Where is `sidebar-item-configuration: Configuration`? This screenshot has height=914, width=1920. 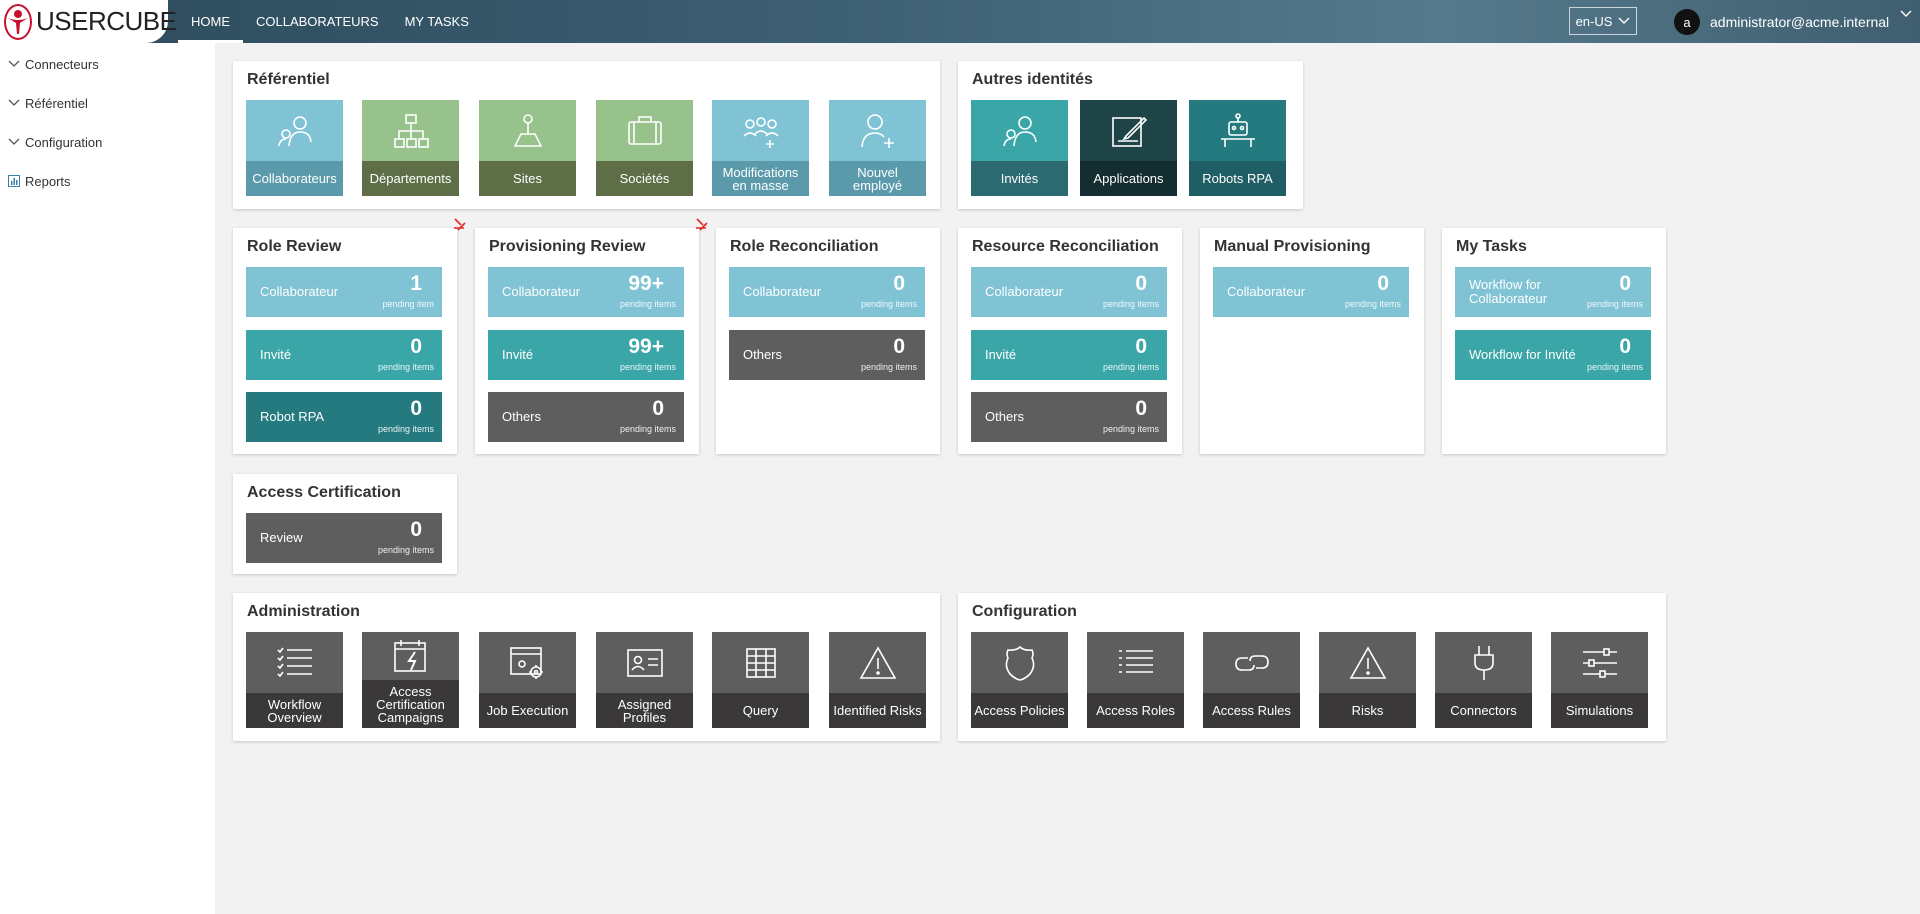 sidebar-item-configuration: Configuration is located at coordinates (55, 142).